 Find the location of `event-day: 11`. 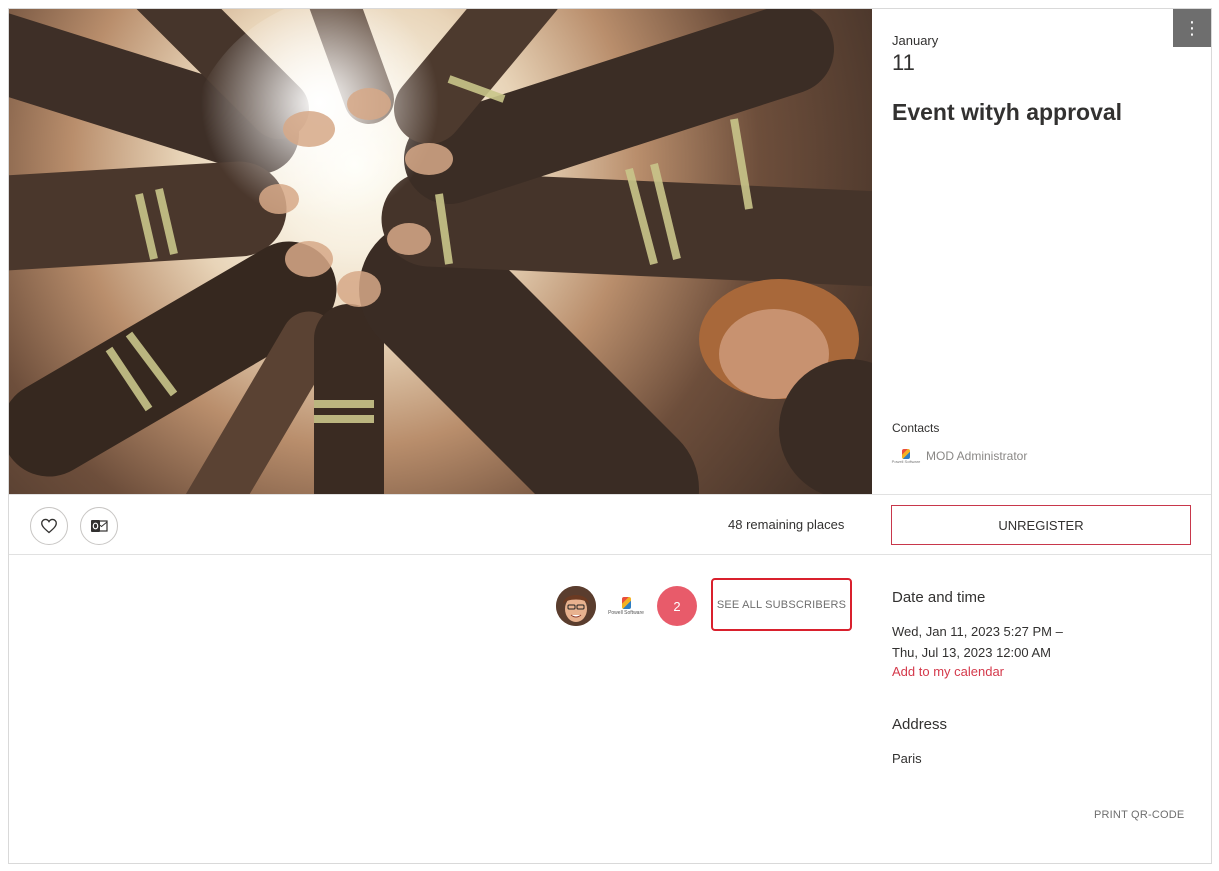

event-day: 11 is located at coordinates (903, 62).